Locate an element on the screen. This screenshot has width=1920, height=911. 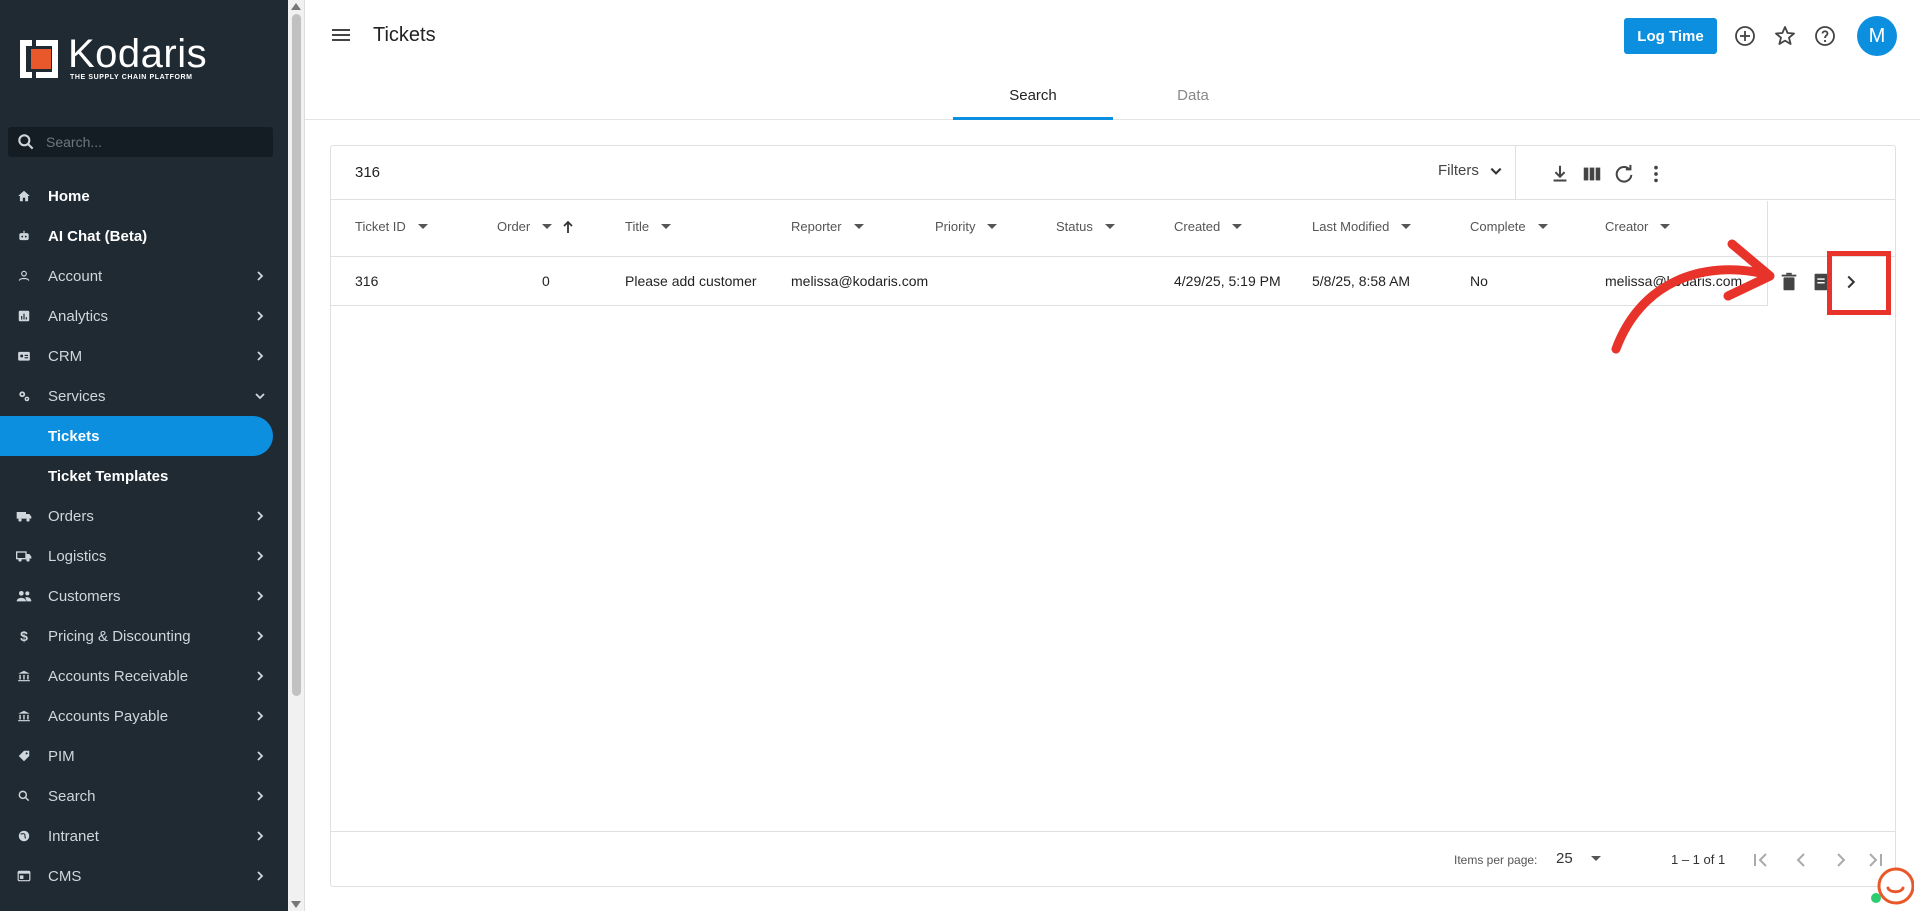
sidebar-item-ticket-templates: Ticket Templates is located at coordinates (144, 476).